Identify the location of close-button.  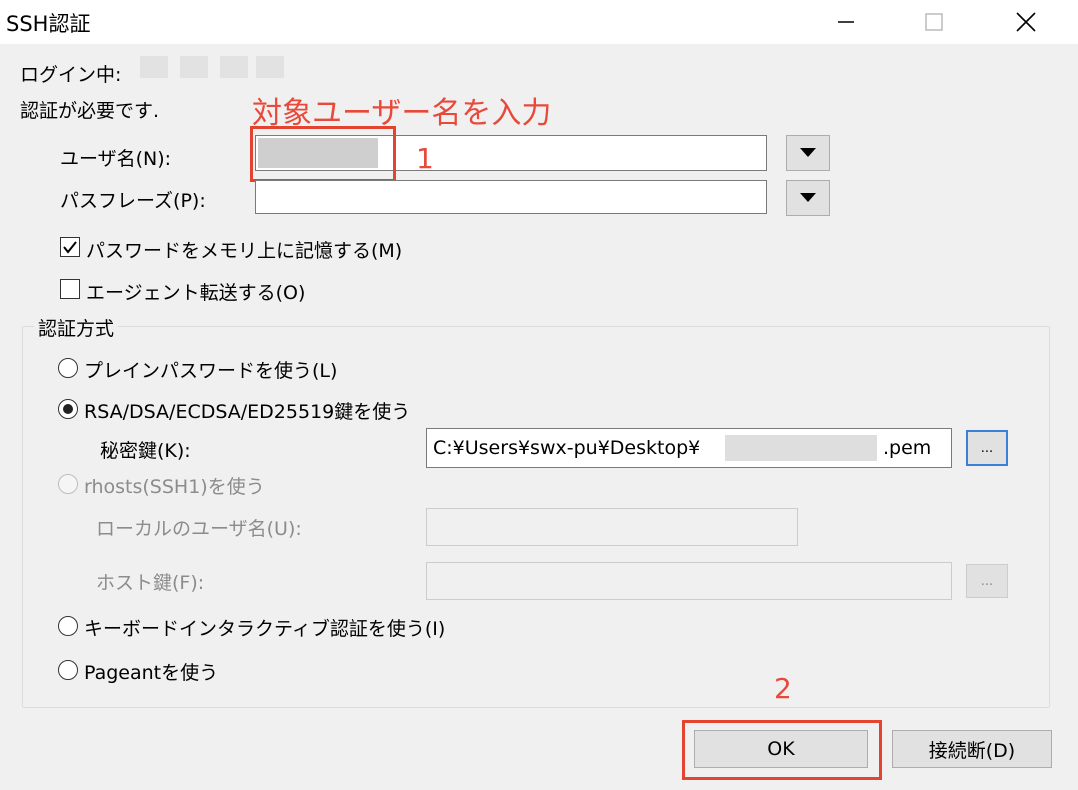
(1026, 22).